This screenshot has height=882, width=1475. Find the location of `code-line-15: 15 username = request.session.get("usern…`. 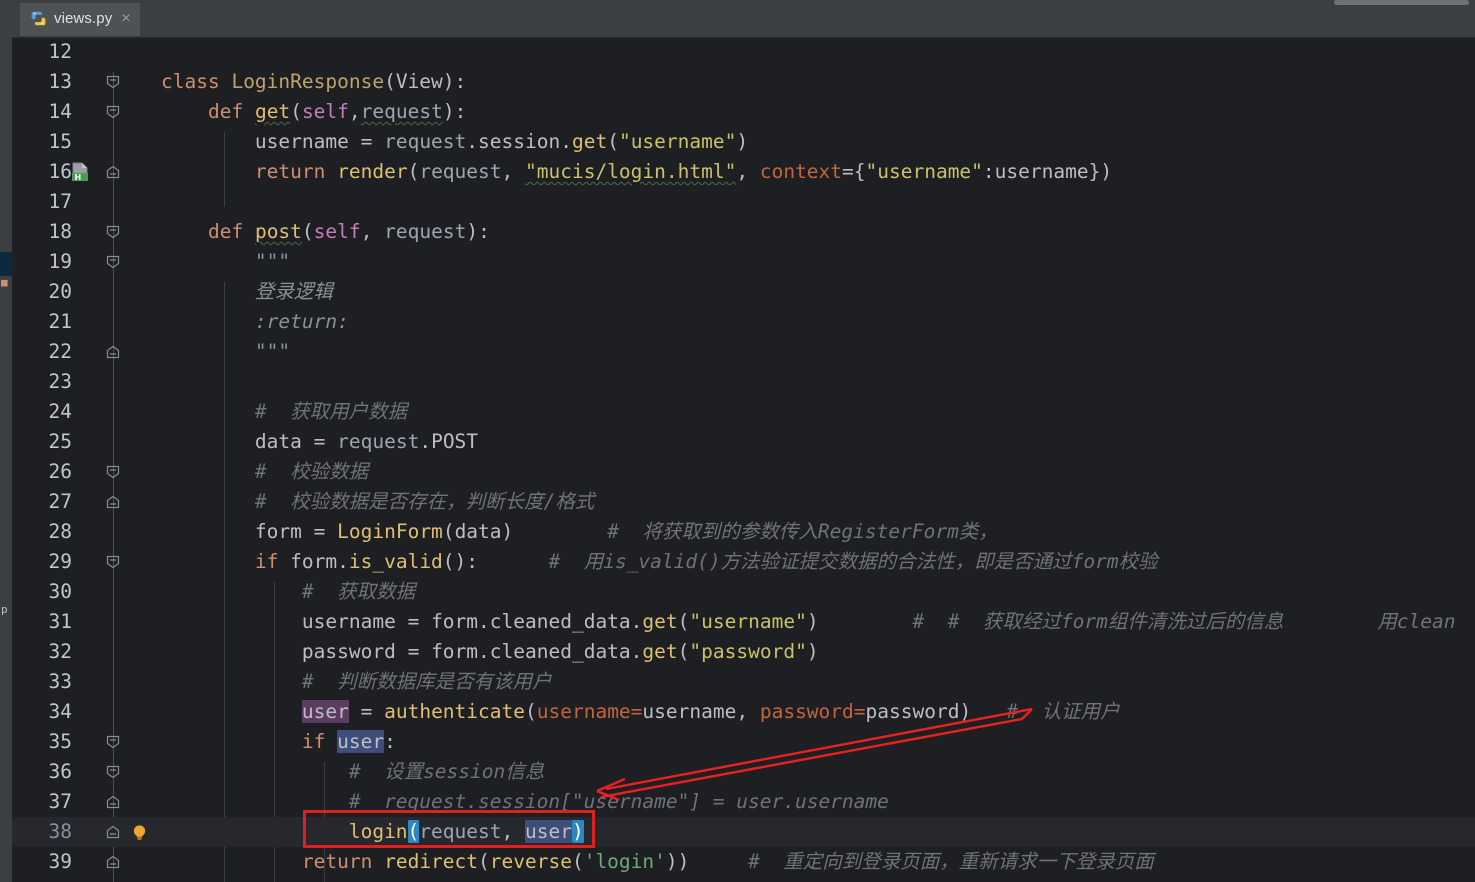

code-line-15: 15 username = request.session.get("usern… is located at coordinates (743, 142).